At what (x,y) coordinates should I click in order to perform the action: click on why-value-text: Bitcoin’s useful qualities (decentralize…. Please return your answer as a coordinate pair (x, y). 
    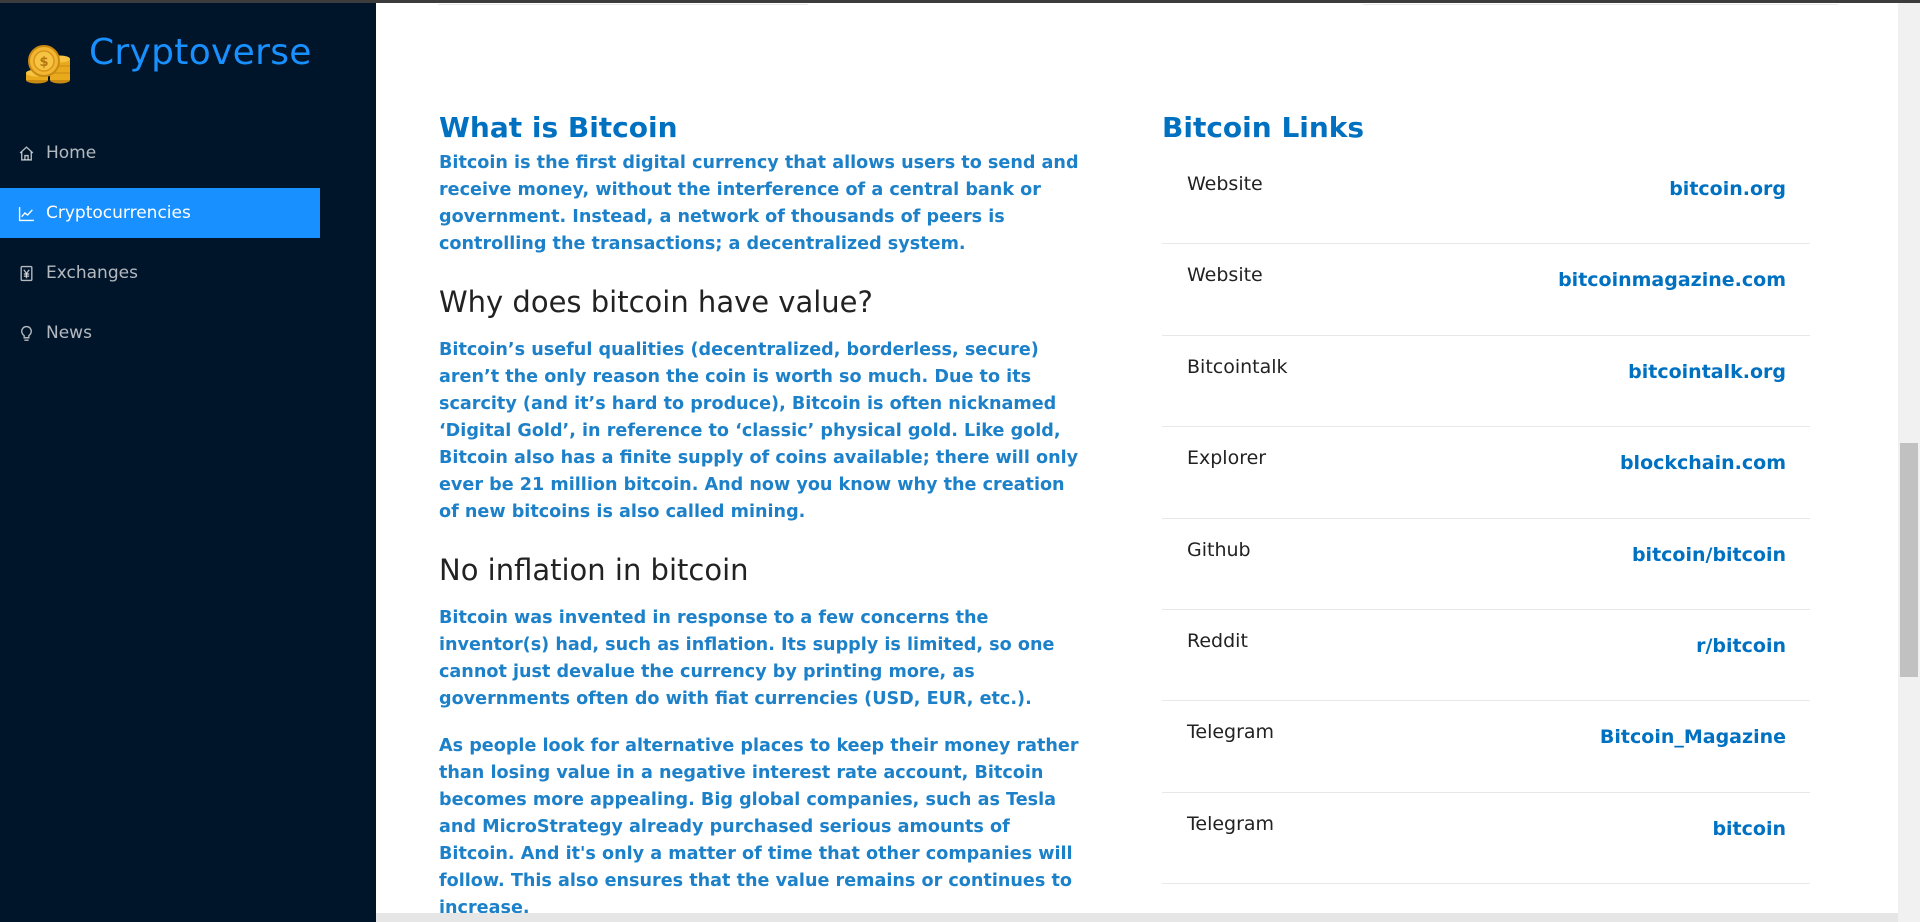
    Looking at the image, I should click on (759, 431).